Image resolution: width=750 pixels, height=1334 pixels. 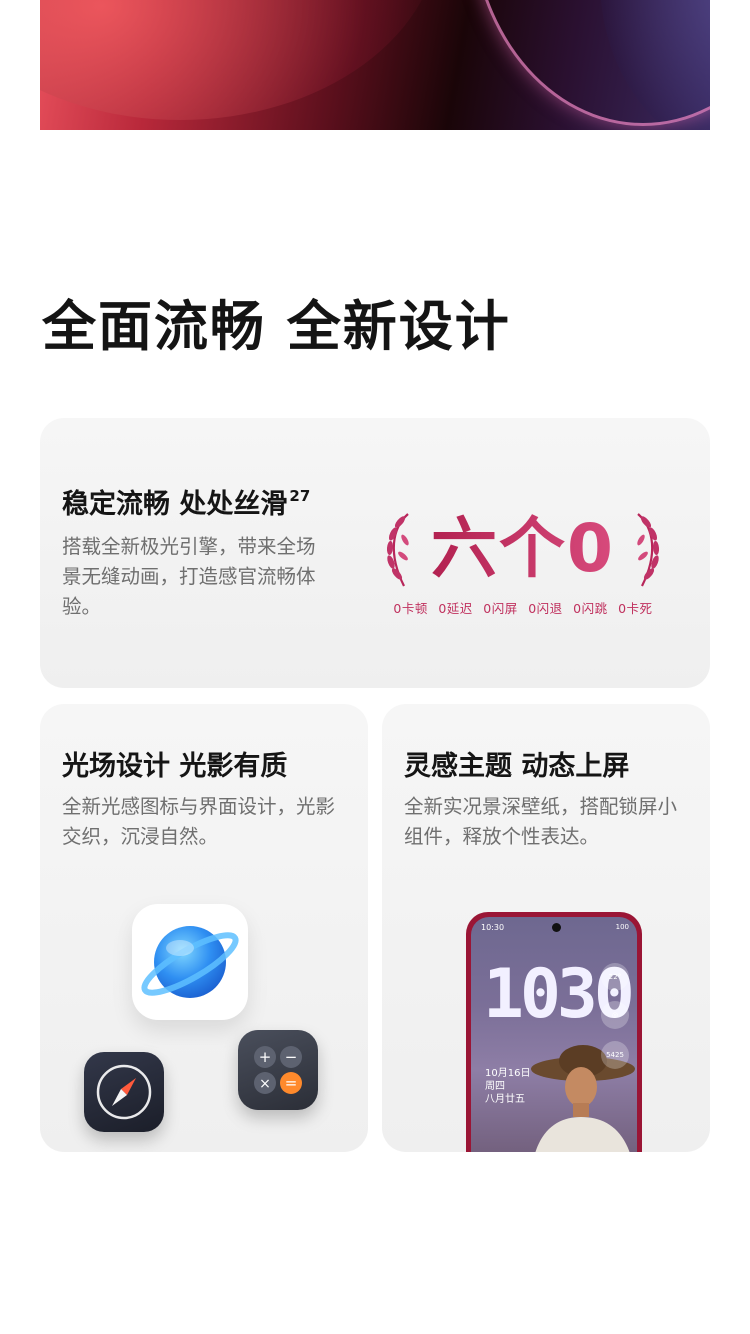 I want to click on zero-item: 0延迟, so click(x=455, y=608).